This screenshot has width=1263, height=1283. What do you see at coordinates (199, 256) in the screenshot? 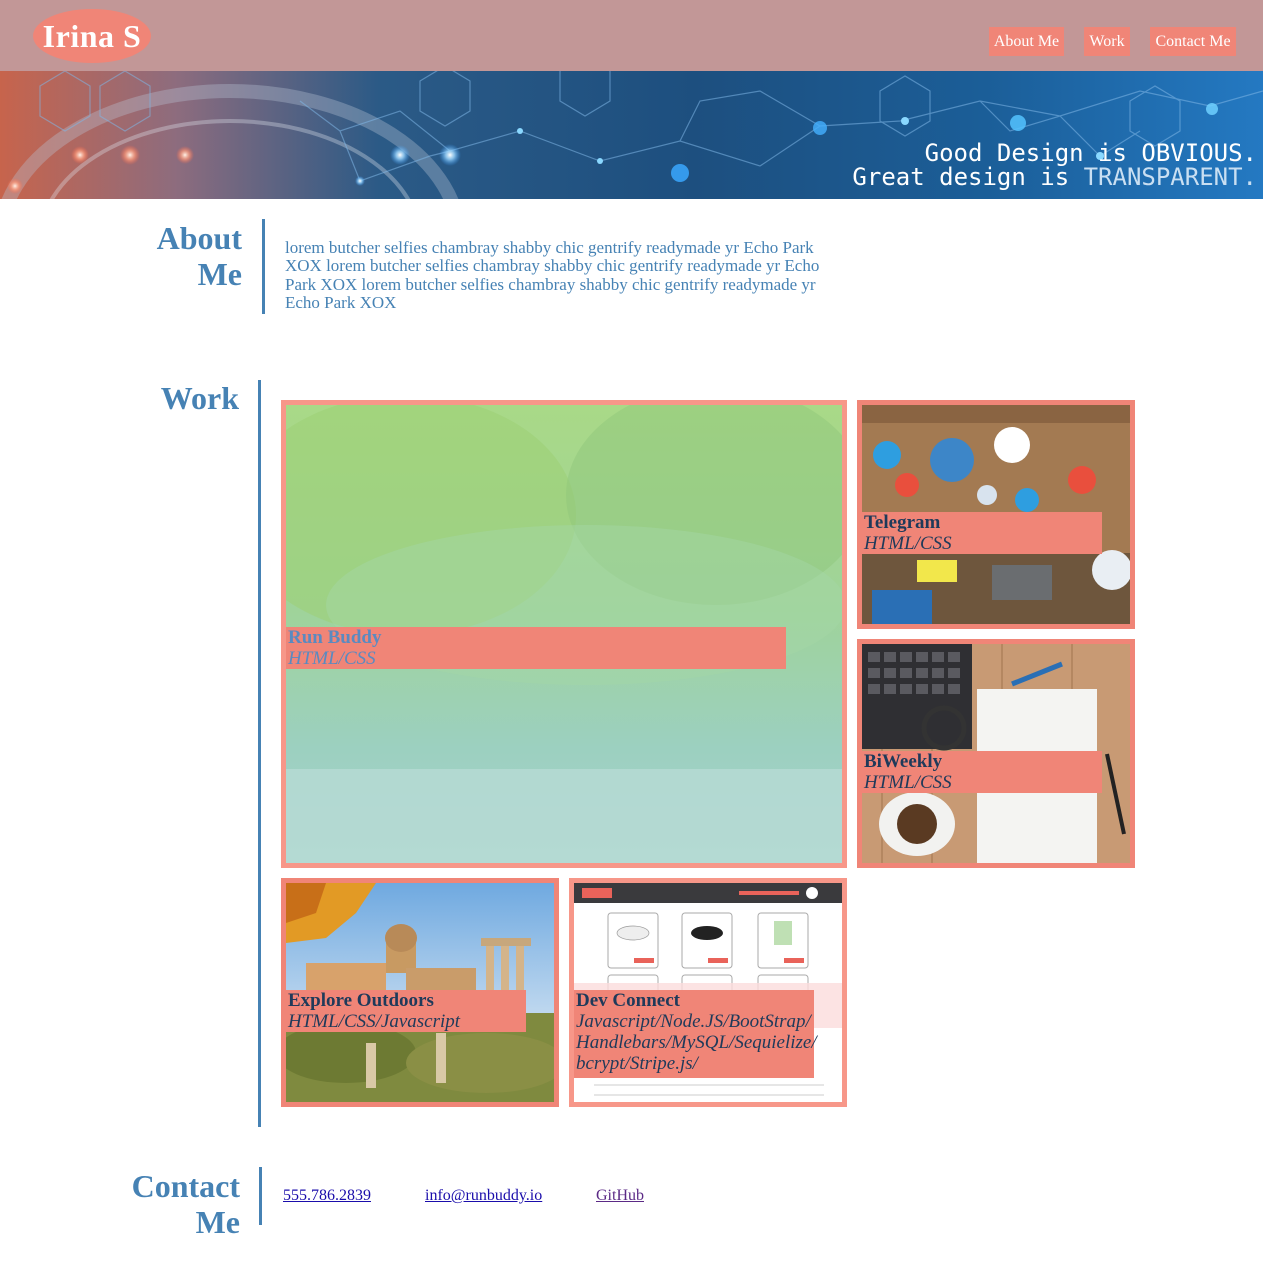
I see `about-heading: About Me` at bounding box center [199, 256].